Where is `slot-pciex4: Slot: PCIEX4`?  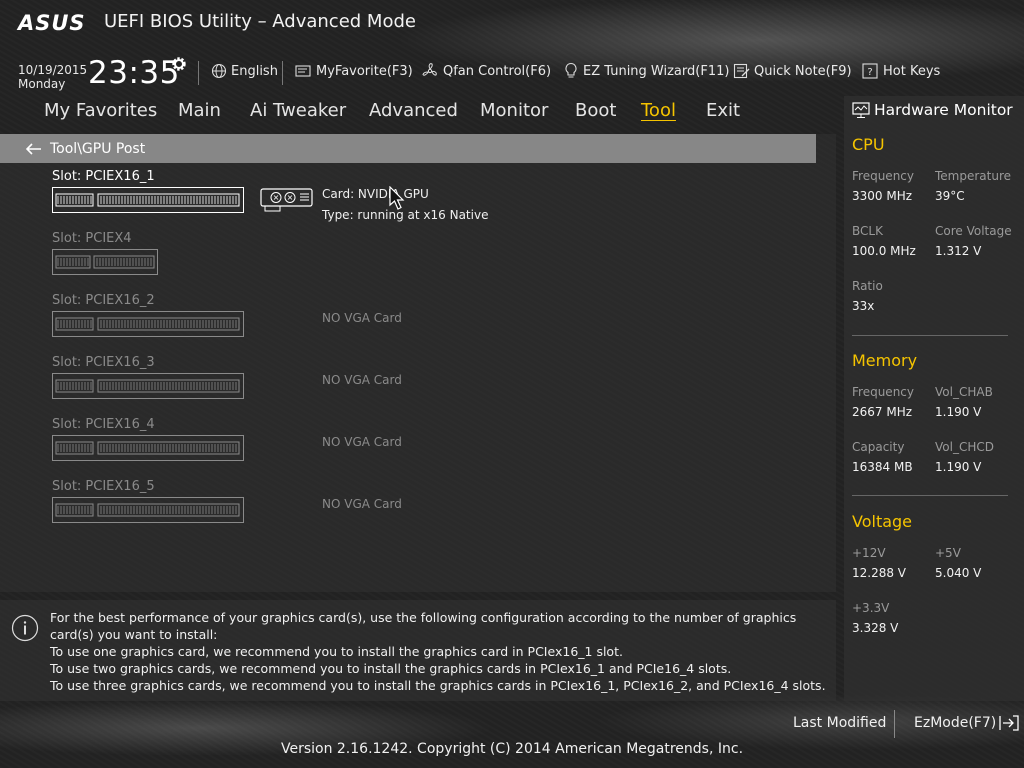
slot-pciex4: Slot: PCIEX4 is located at coordinates (105, 253).